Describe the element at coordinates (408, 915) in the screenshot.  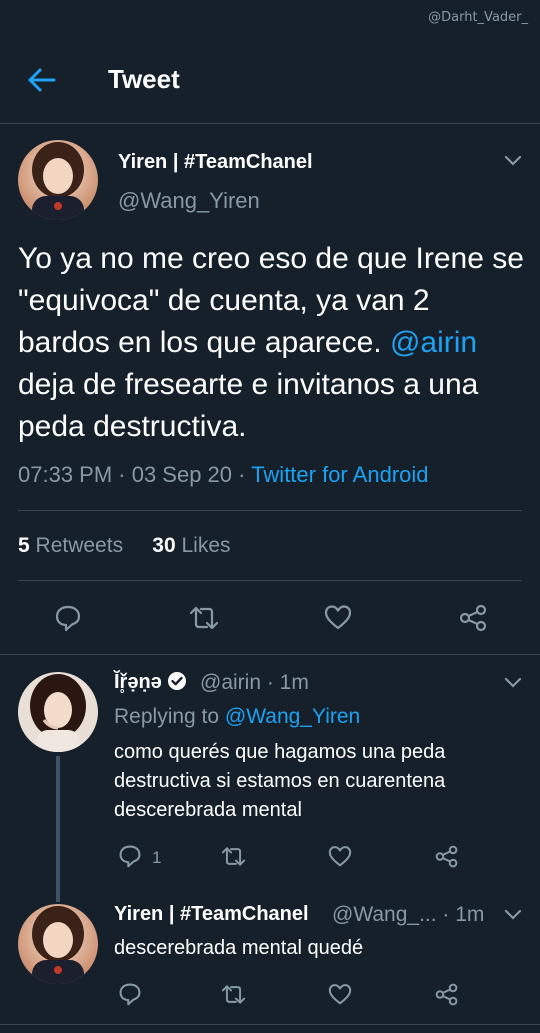
I see `author-handle: @Wang_... · 1m` at that location.